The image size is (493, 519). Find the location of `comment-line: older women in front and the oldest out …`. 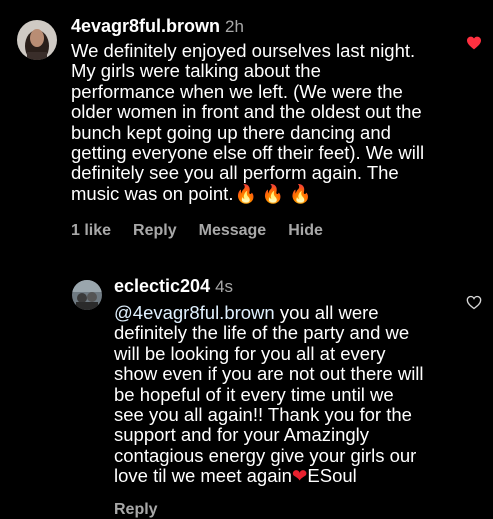

comment-line: older women in front and the oldest out … is located at coordinates (246, 112).